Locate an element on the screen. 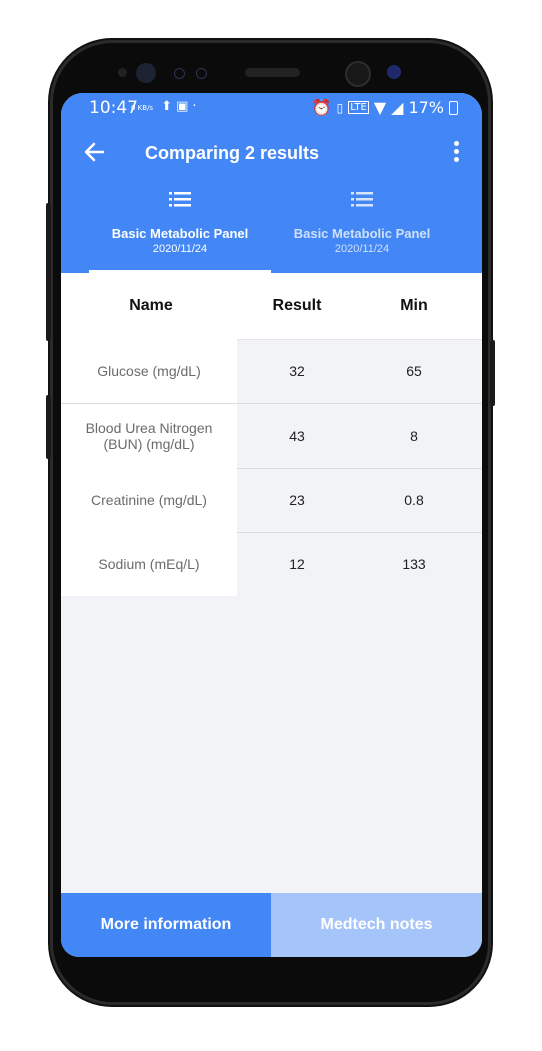 The width and height of the screenshot is (542, 1051). row-name: Blood Urea Nitrogen (BUN) (mg/dL) is located at coordinates (149, 436).